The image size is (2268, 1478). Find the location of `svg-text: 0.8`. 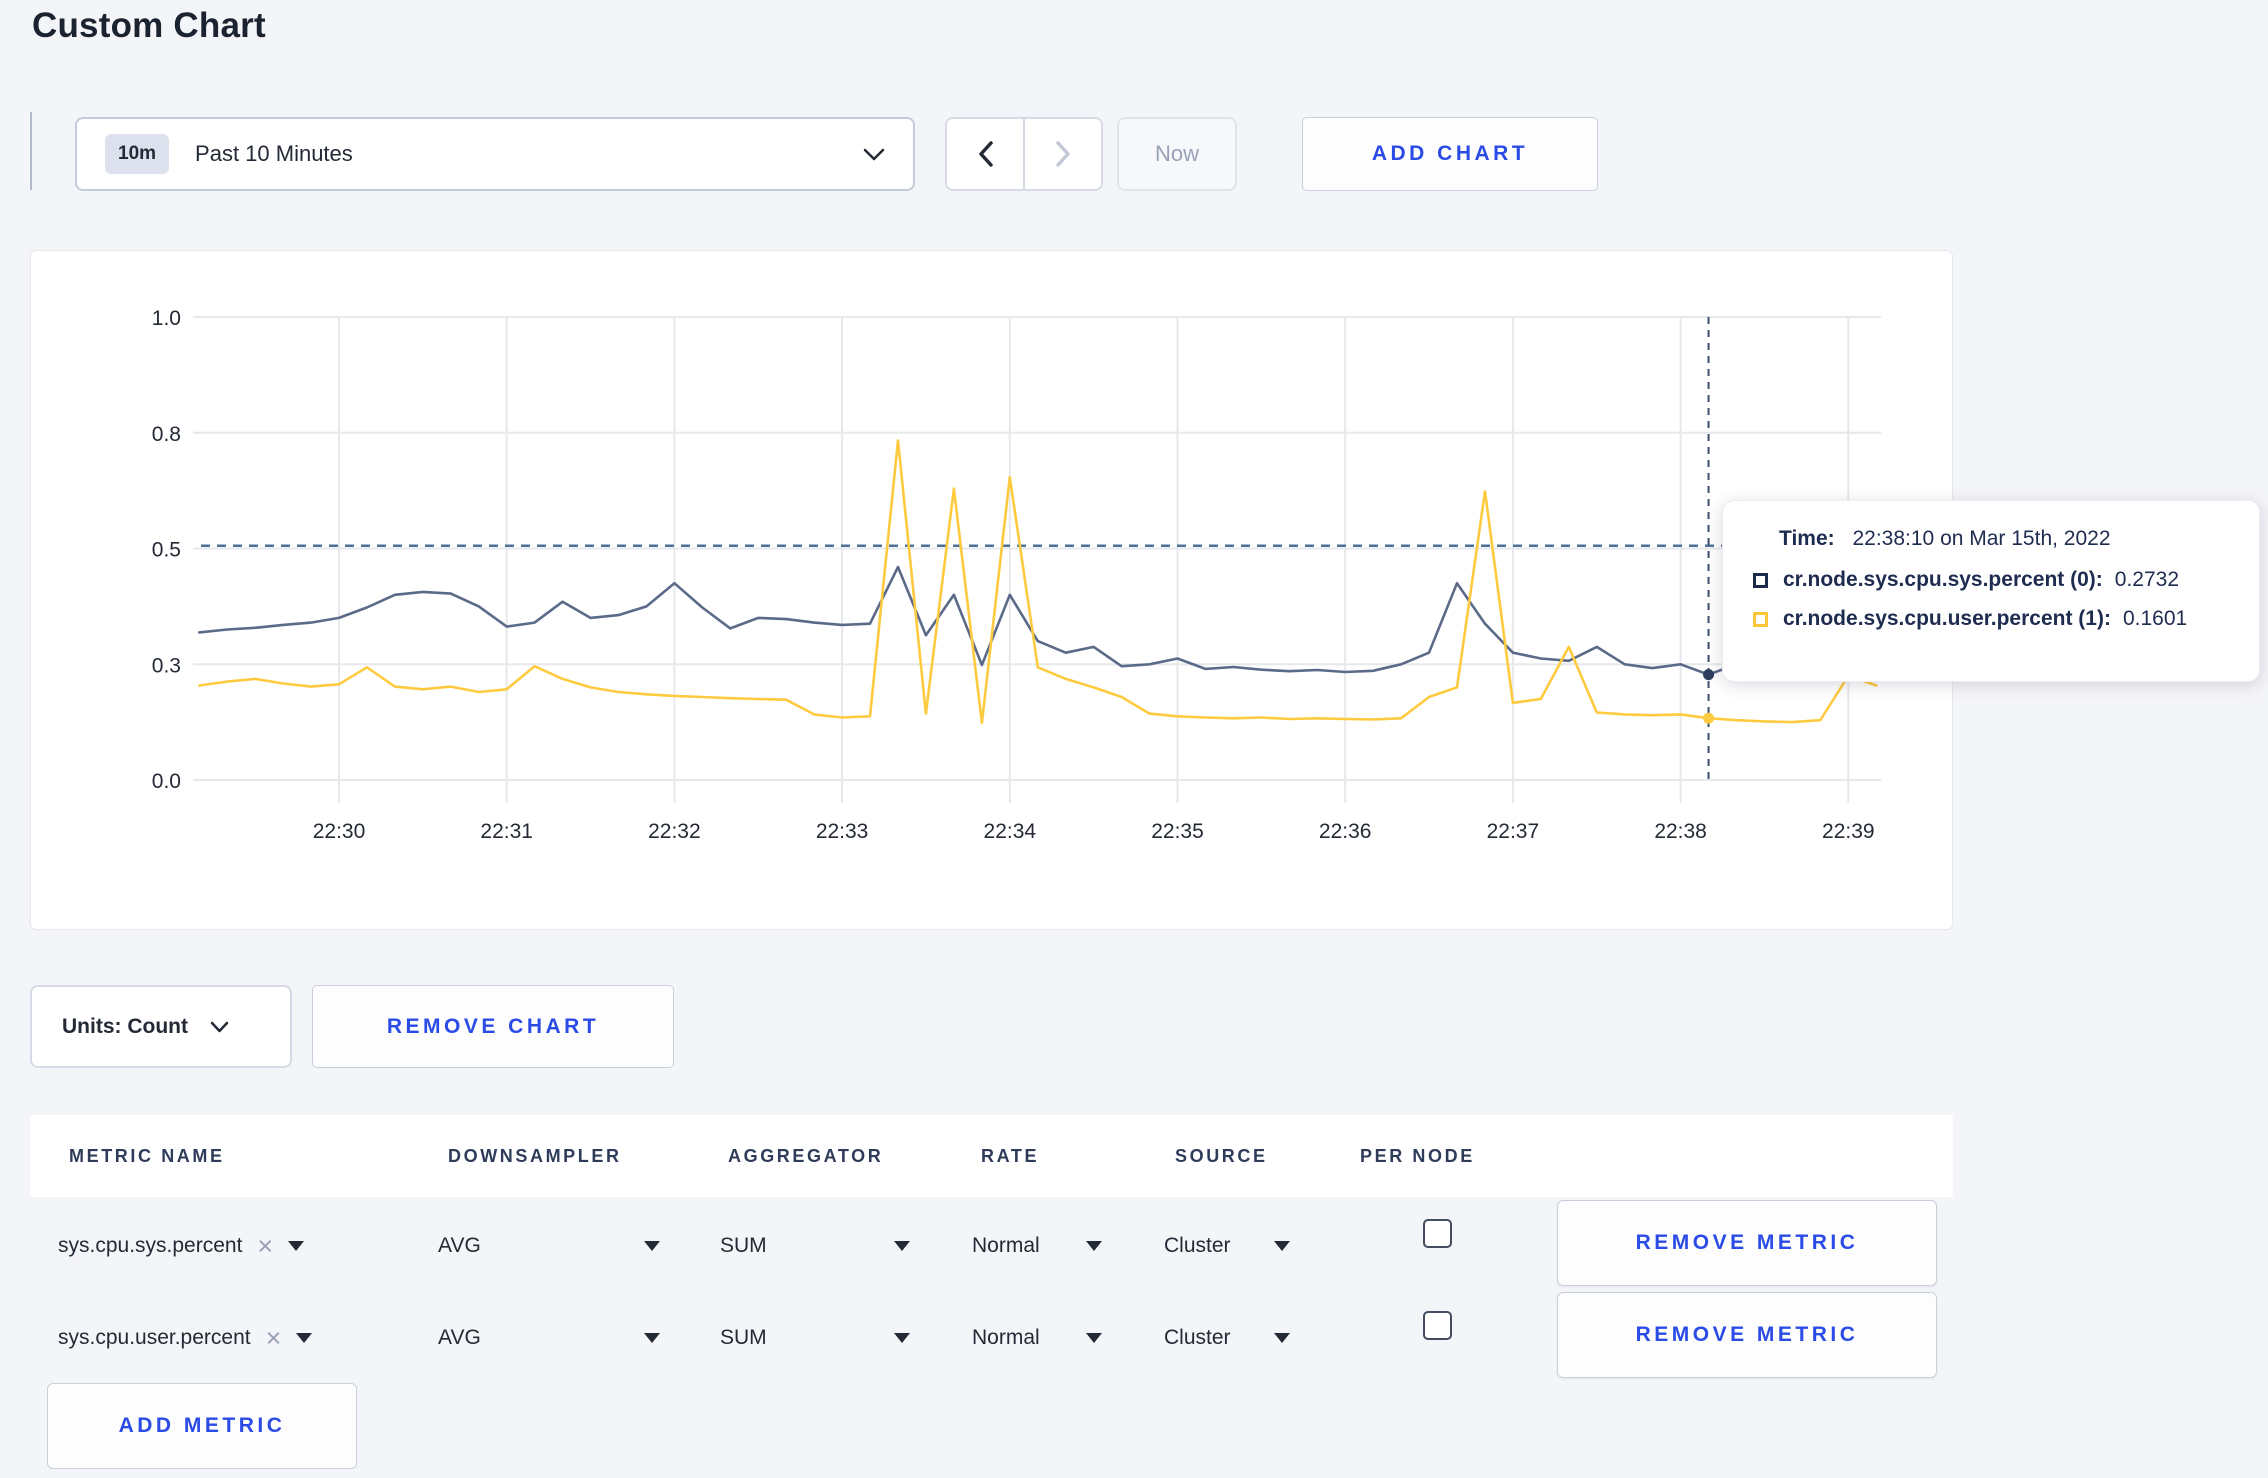

svg-text: 0.8 is located at coordinates (166, 434).